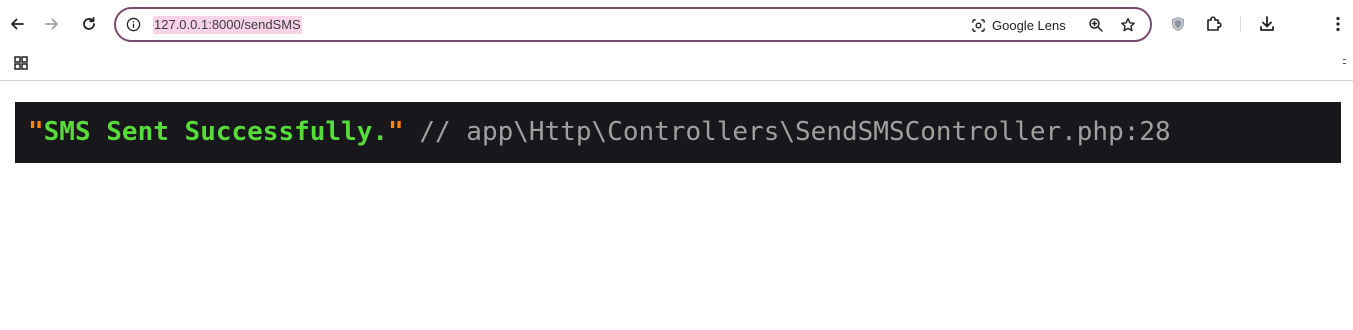 This screenshot has width=1353, height=330. I want to click on google-lens-button: Google Lens, so click(1018, 25).